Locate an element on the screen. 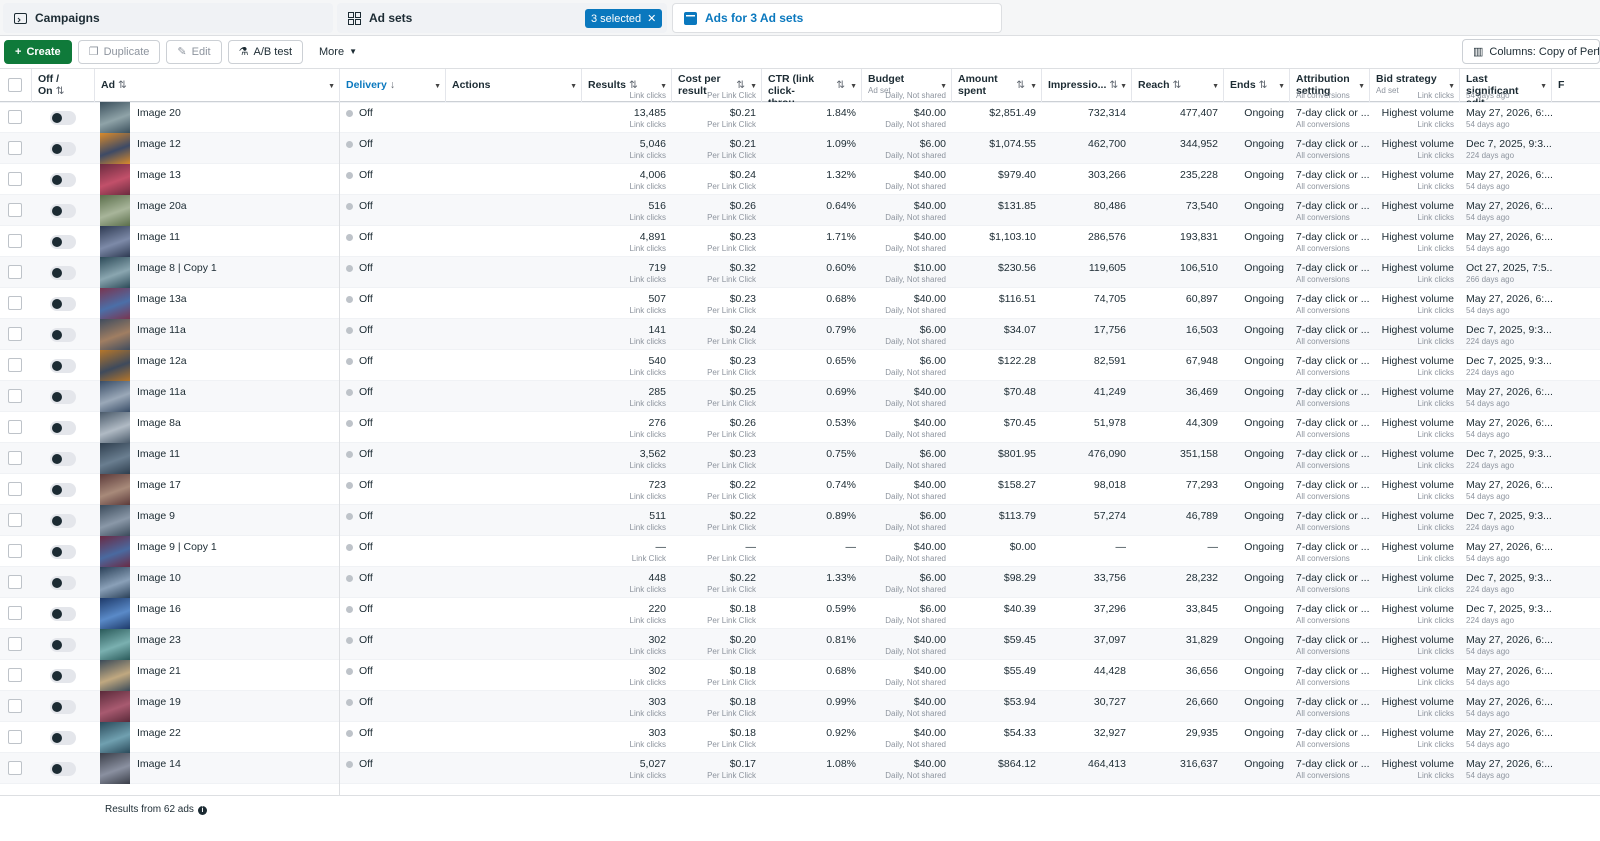 The image size is (1600, 841). ad-name: Image 8 | Copy 1 is located at coordinates (235, 272).